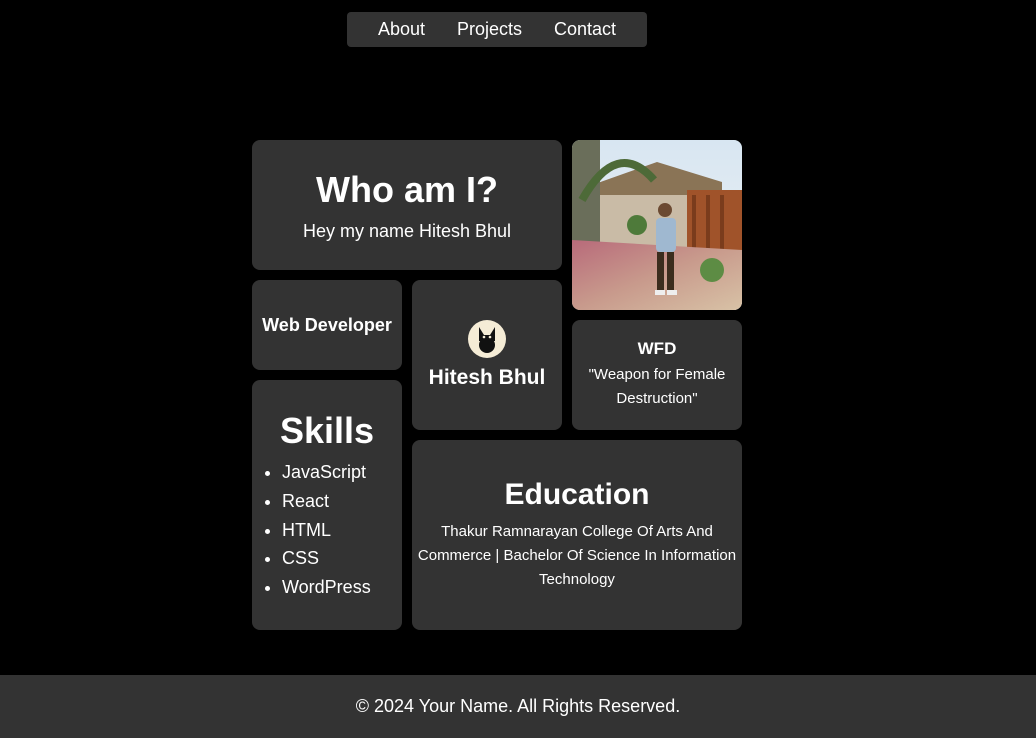  I want to click on who-am-i-title: Who am I?, so click(407, 189).